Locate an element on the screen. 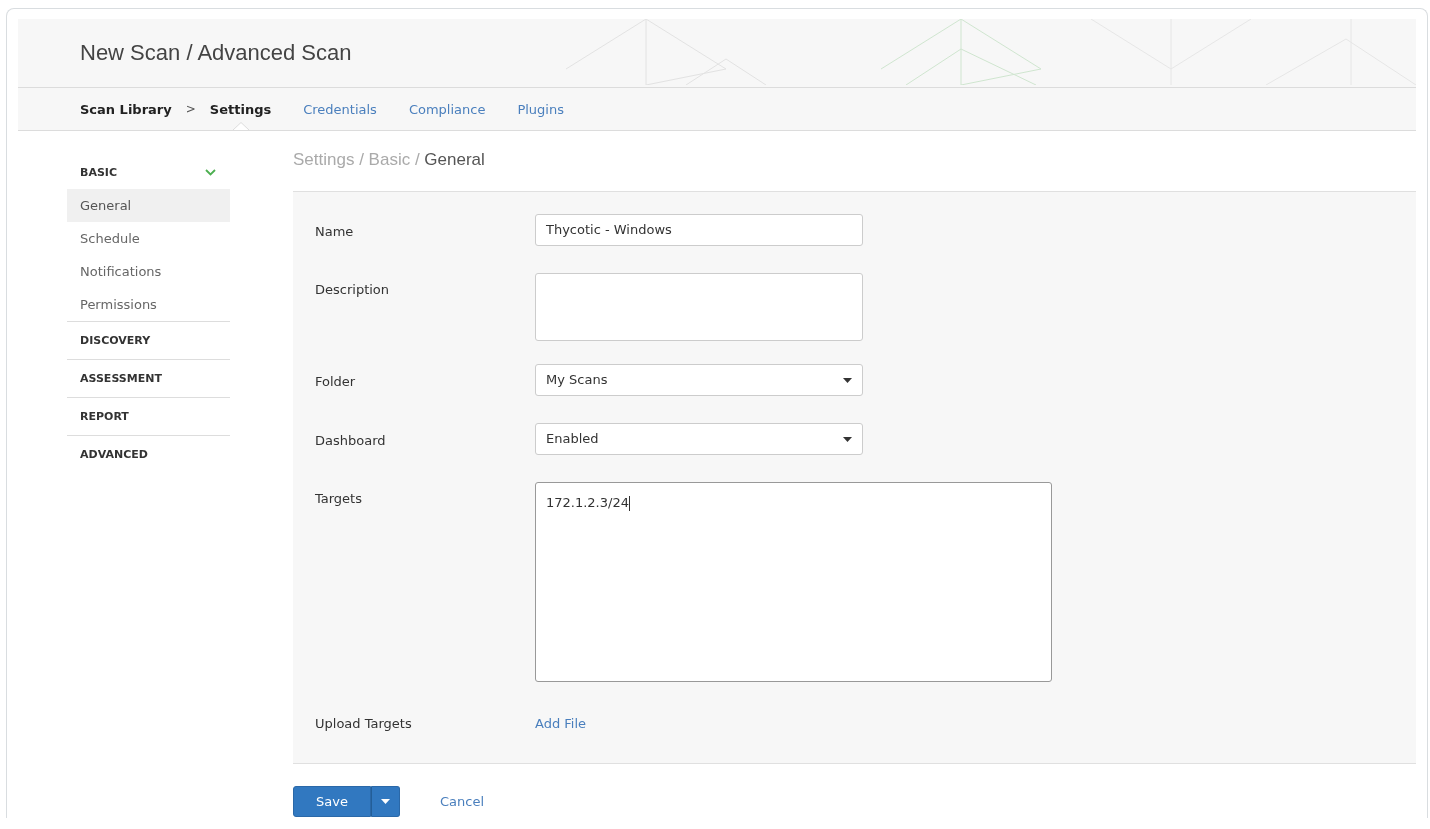  field-label: Upload Targets is located at coordinates (363, 724).